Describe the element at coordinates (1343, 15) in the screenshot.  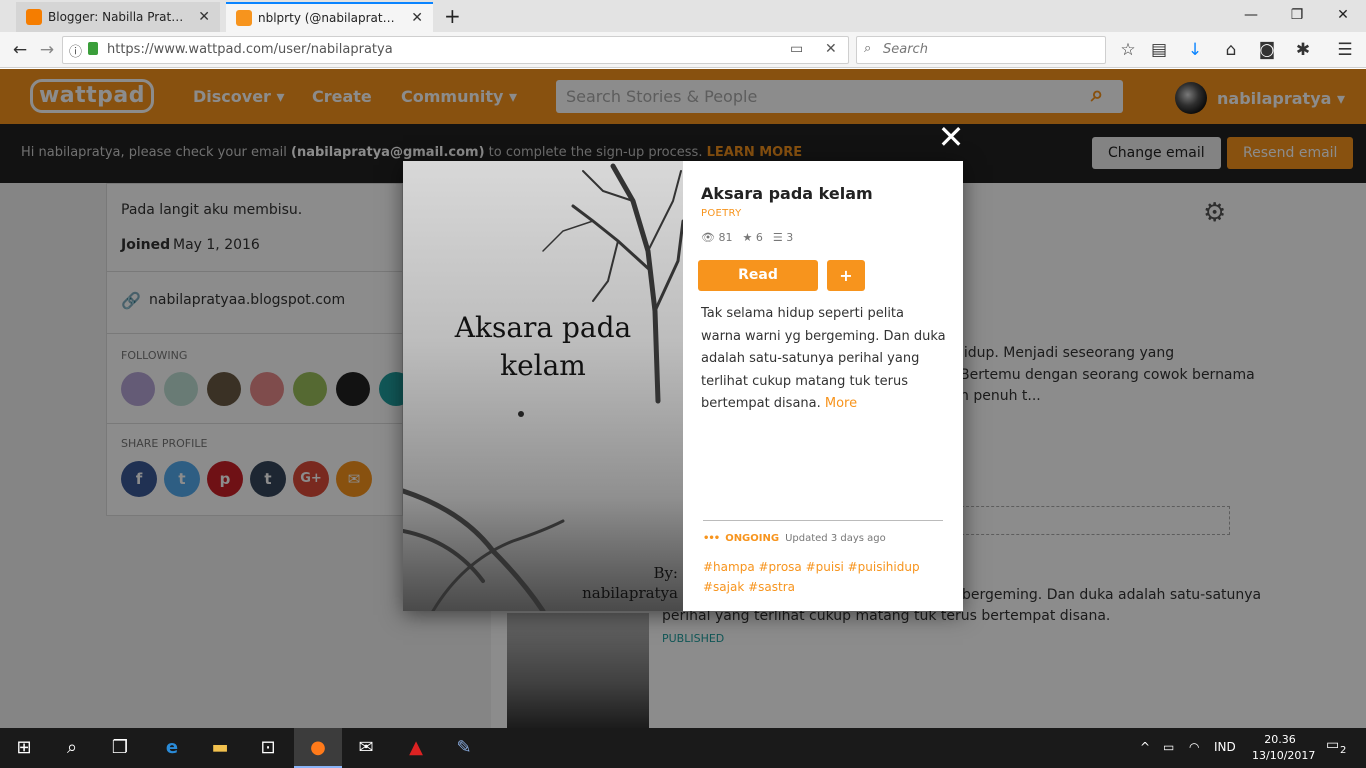
I see `close-window-button: ✕` at that location.